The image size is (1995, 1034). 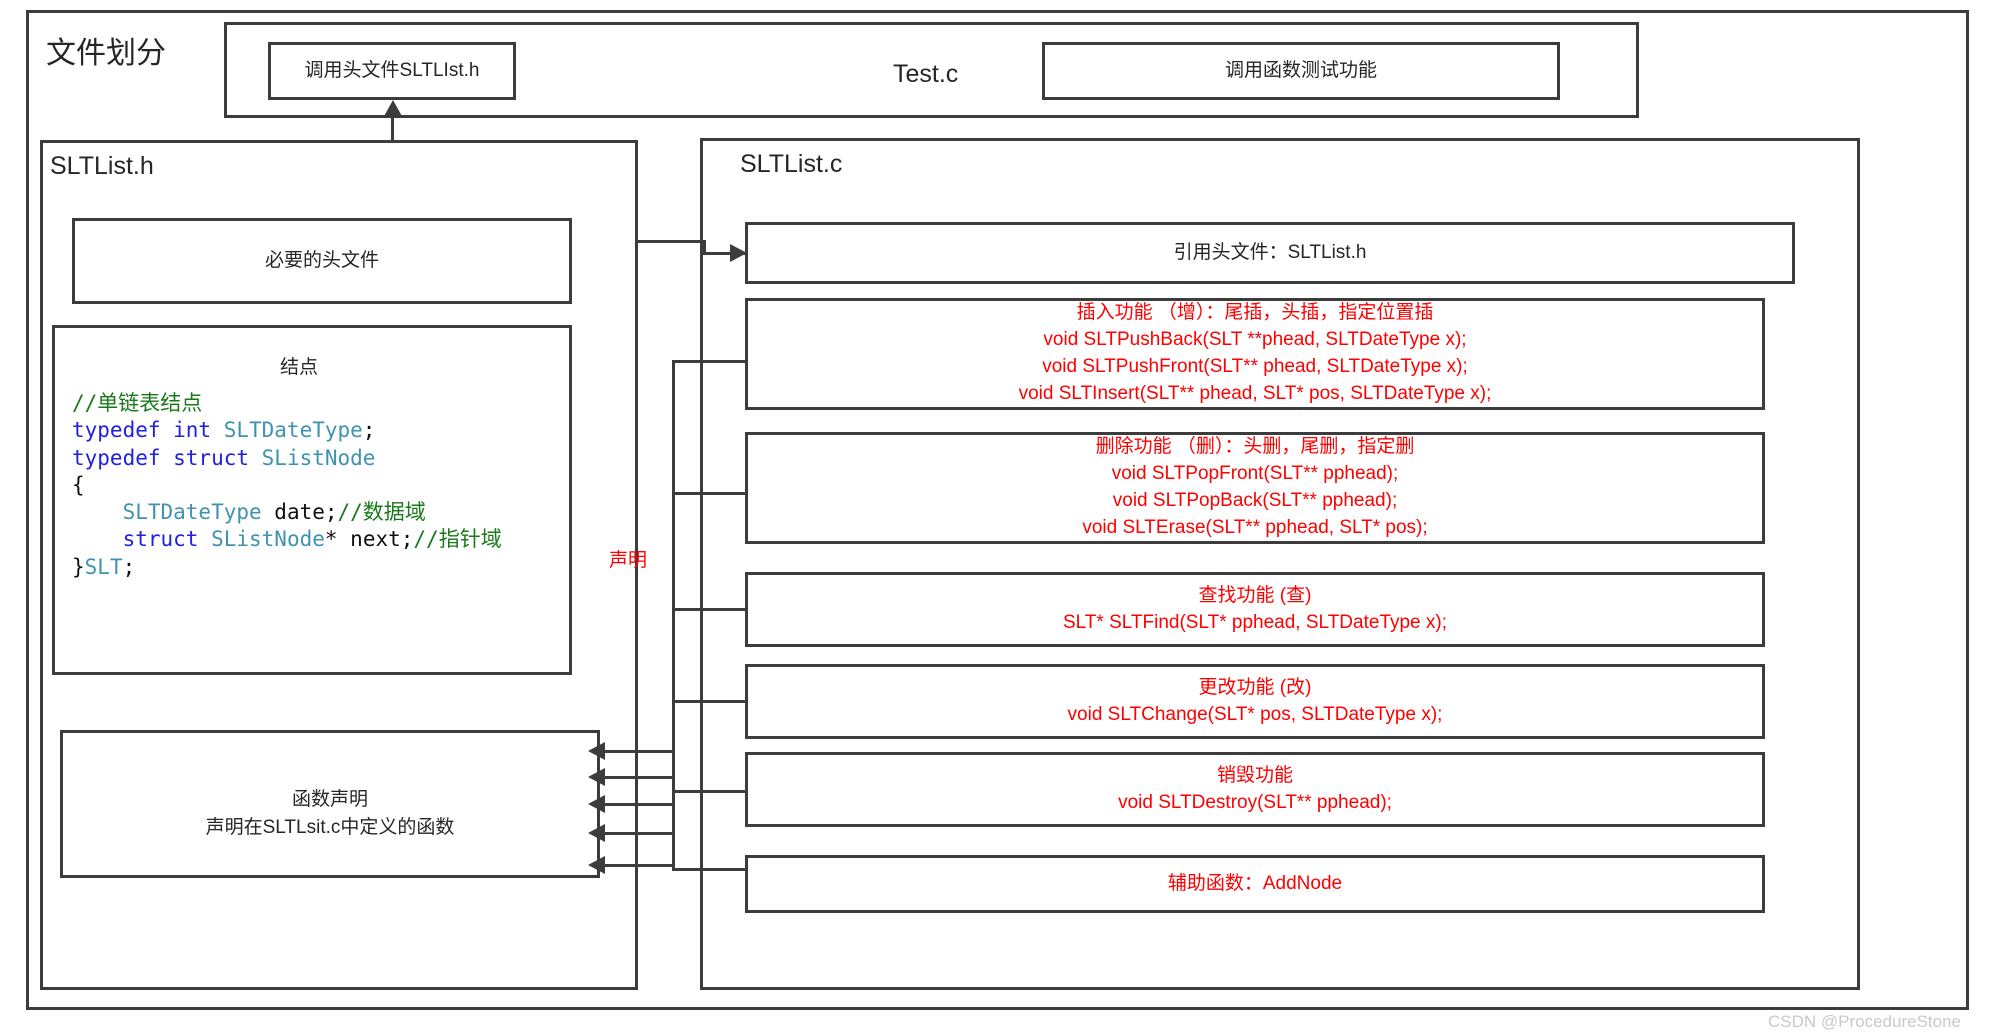 I want to click on test-call-label: 调用函数测试功能, so click(x=1300, y=71).